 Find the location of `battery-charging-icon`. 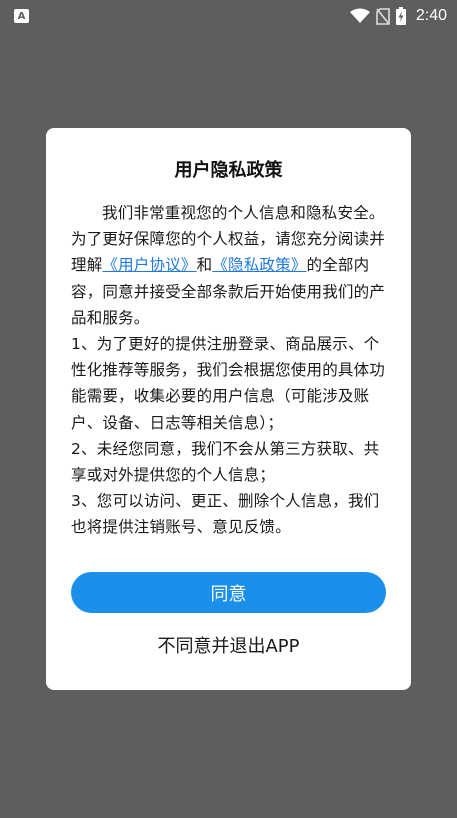

battery-charging-icon is located at coordinates (400, 16).